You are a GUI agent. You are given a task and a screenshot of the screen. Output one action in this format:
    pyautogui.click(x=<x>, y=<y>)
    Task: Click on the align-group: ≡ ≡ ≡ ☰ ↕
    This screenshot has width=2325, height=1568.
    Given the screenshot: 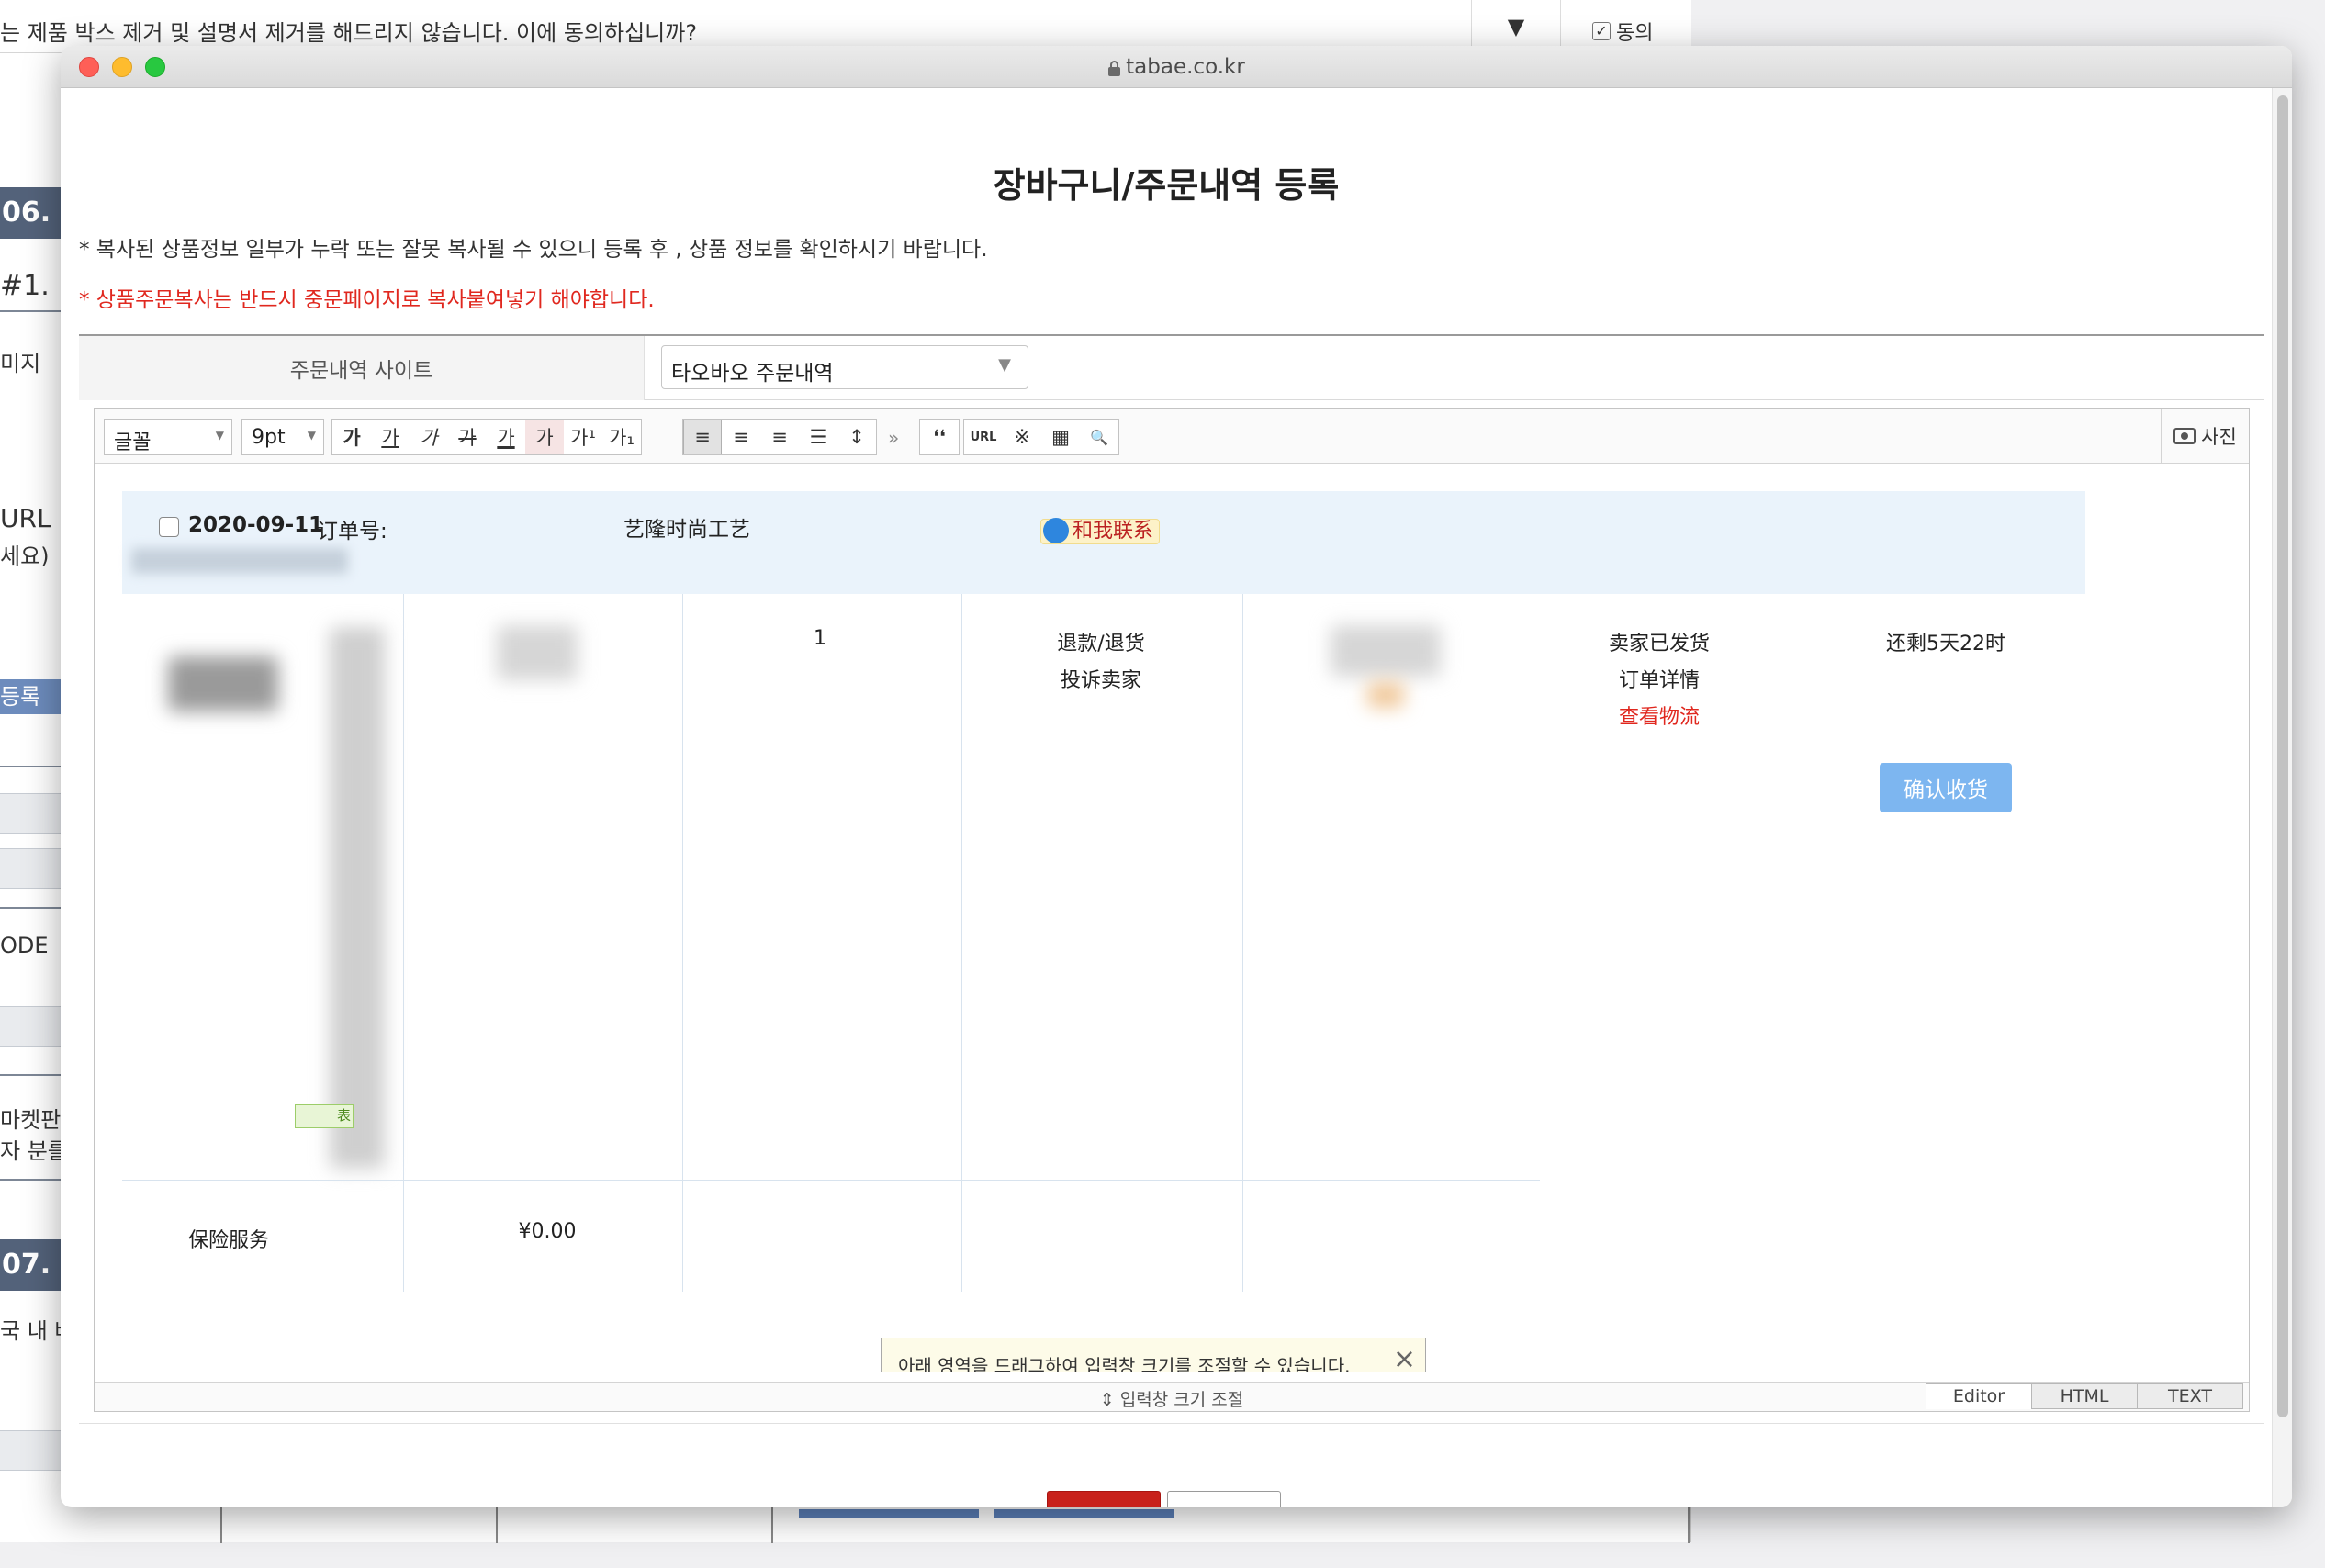 What is the action you would take?
    pyautogui.click(x=780, y=437)
    